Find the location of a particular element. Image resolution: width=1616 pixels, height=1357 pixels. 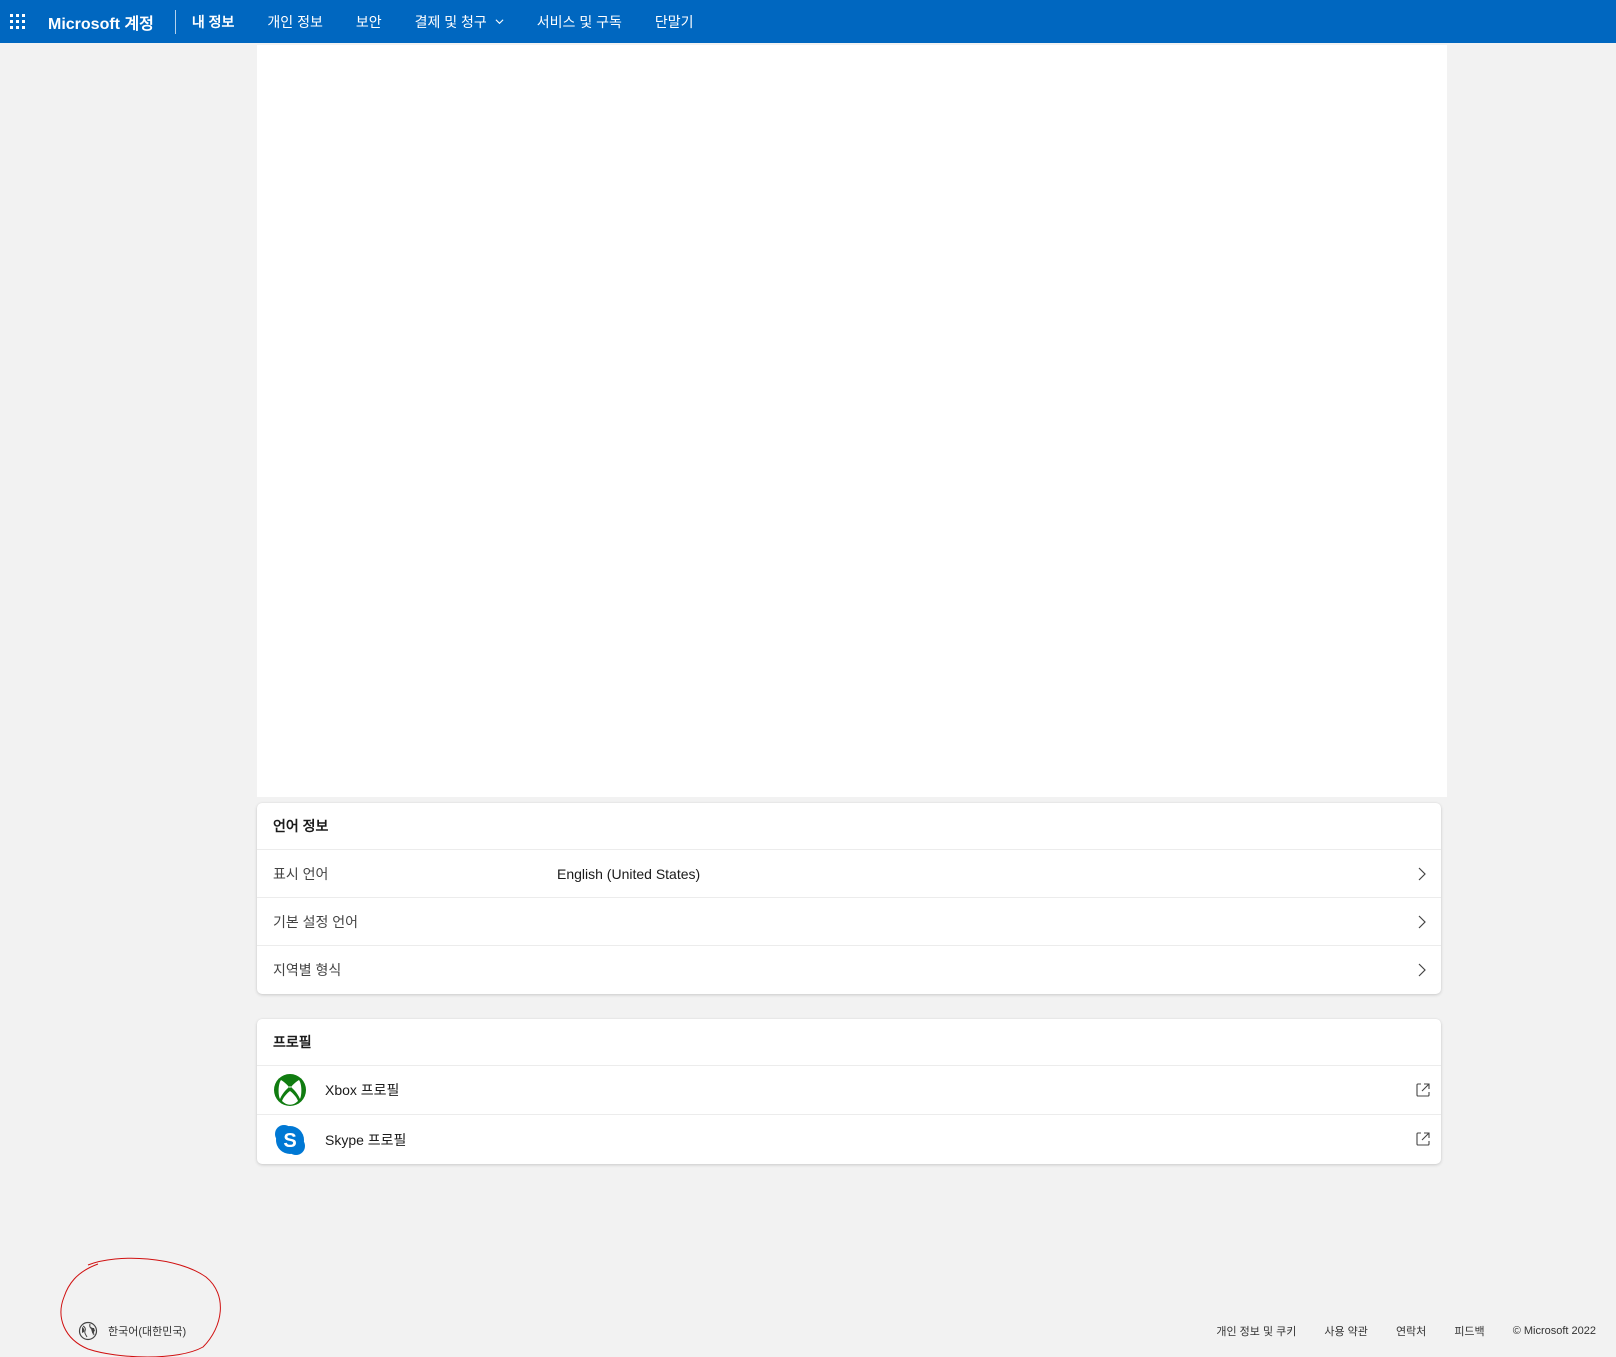

row-value: English (United States) is located at coordinates (629, 873).